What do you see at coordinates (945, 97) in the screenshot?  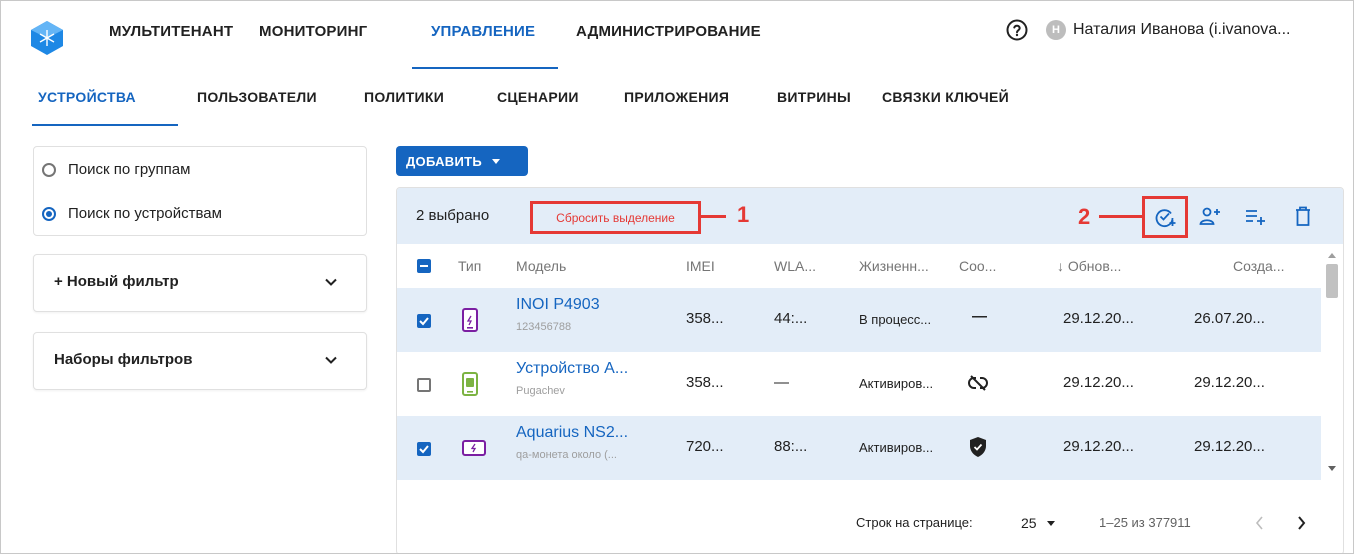 I see `tab-keychains: СВЯЗКИ КЛЮЧЕЙ` at bounding box center [945, 97].